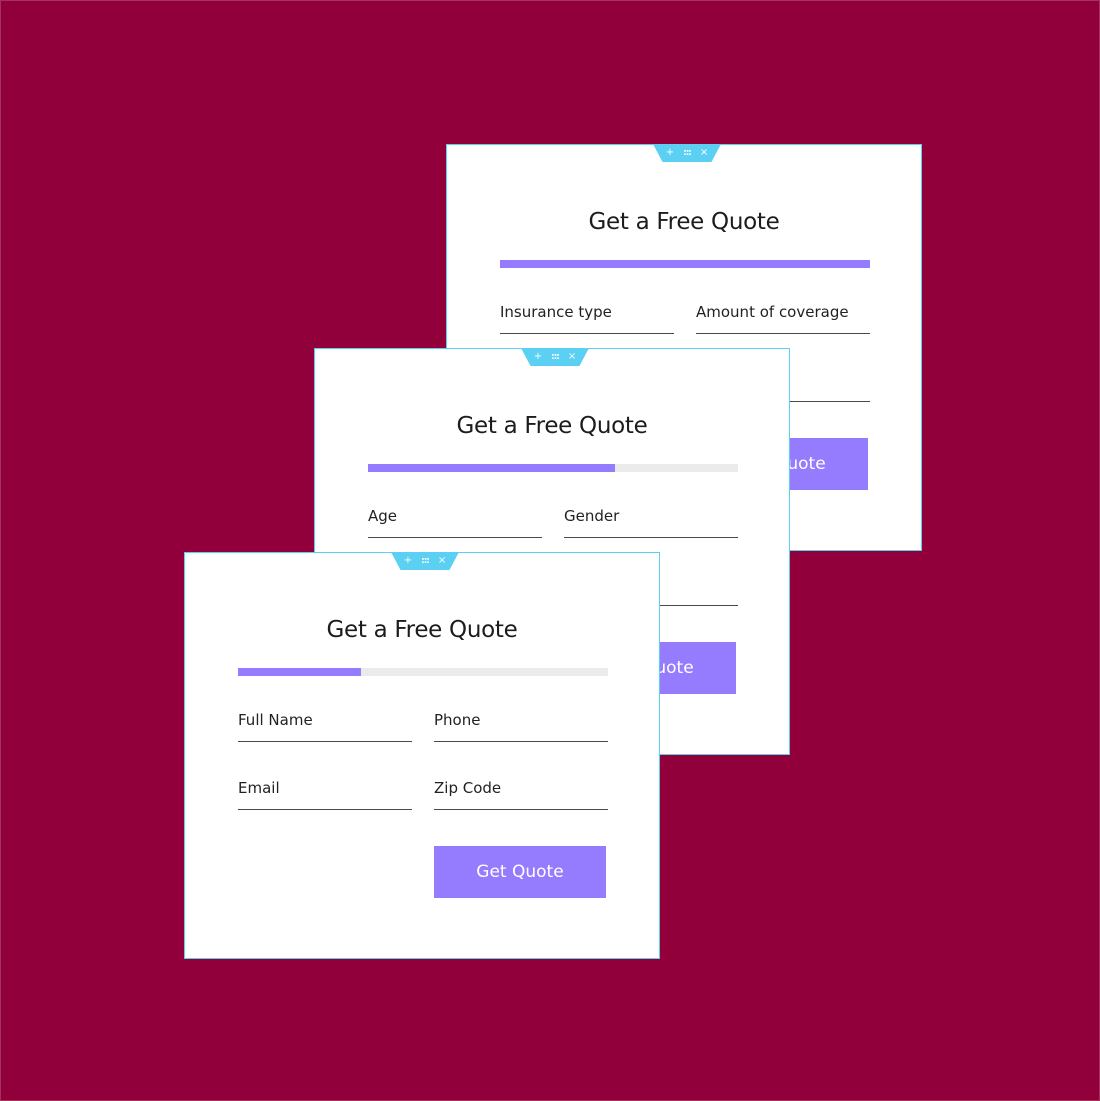 Image resolution: width=1100 pixels, height=1101 pixels. Describe the element at coordinates (275, 720) in the screenshot. I see `field-label: Full Name` at that location.